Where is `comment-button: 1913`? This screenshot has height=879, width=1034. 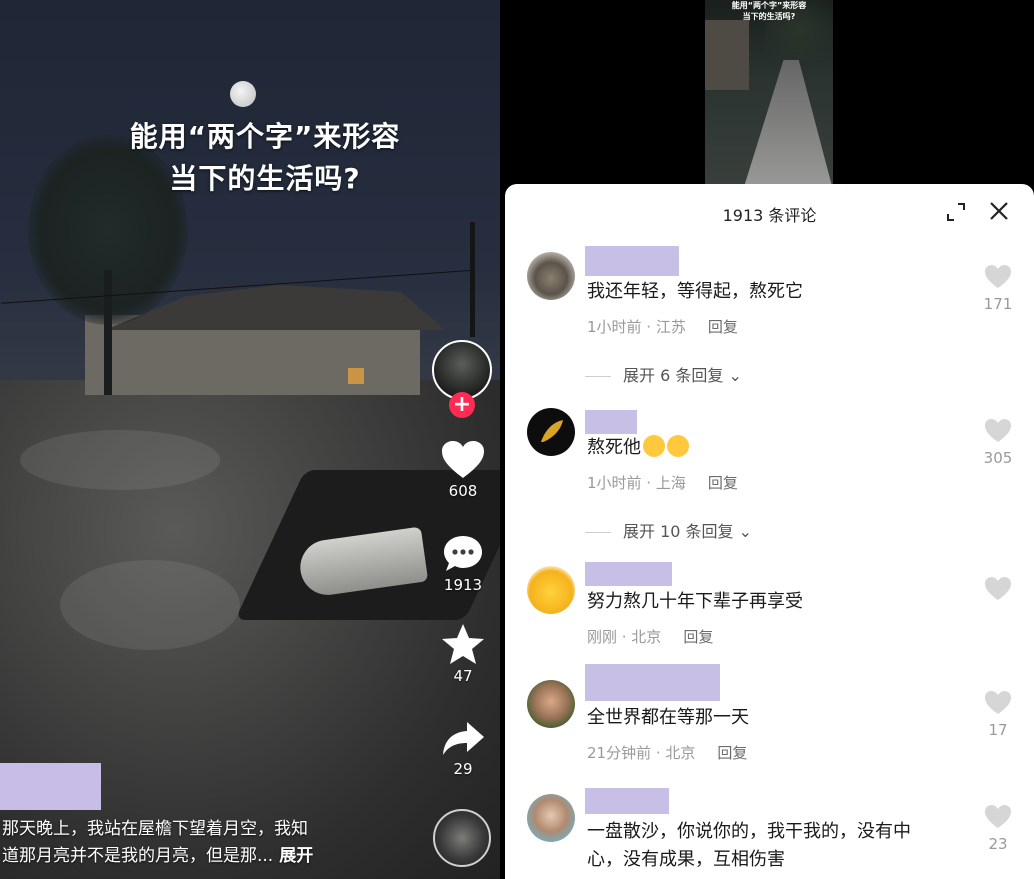
comment-button: 1913 is located at coordinates (463, 564).